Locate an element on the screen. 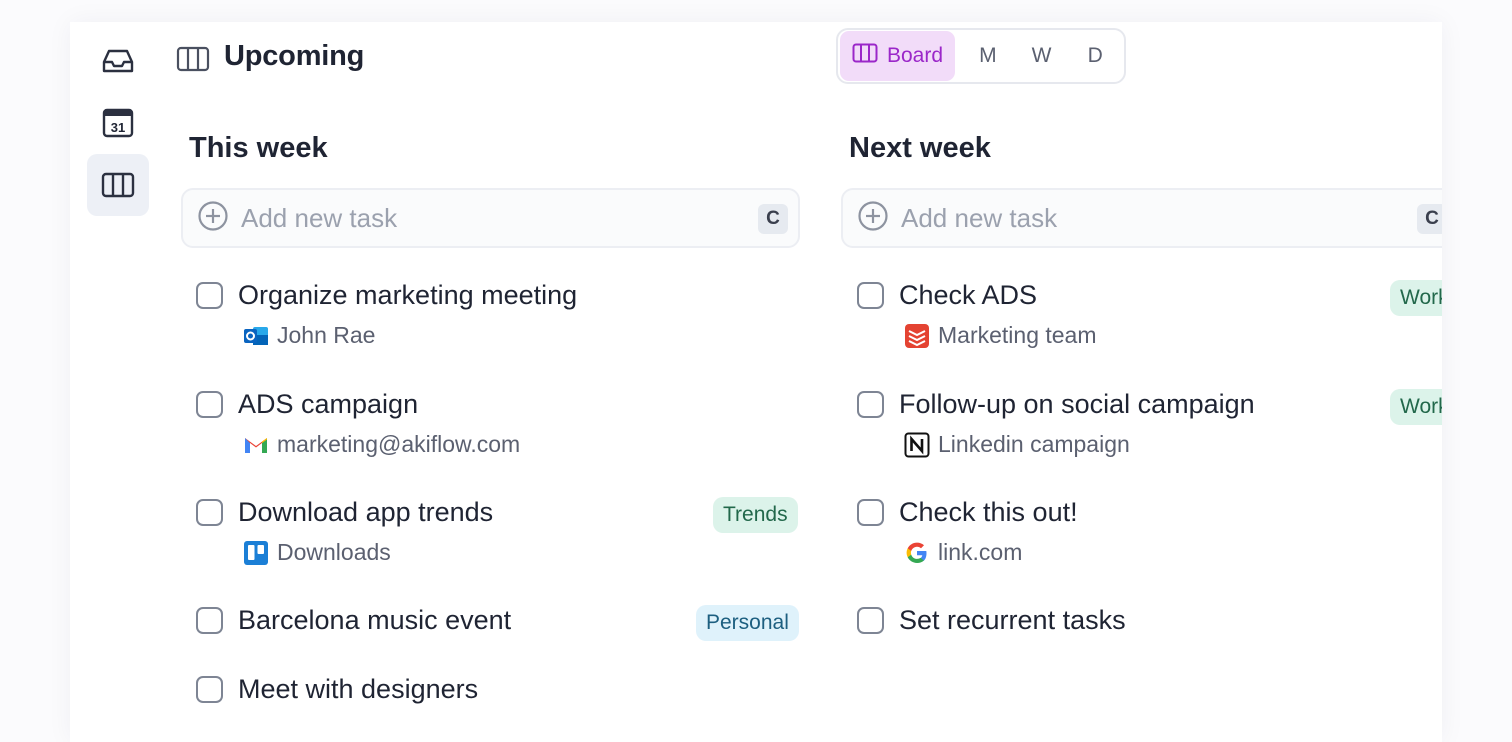 The width and height of the screenshot is (1512, 742). task-source: Linkedin campaign is located at coordinates (1034, 444).